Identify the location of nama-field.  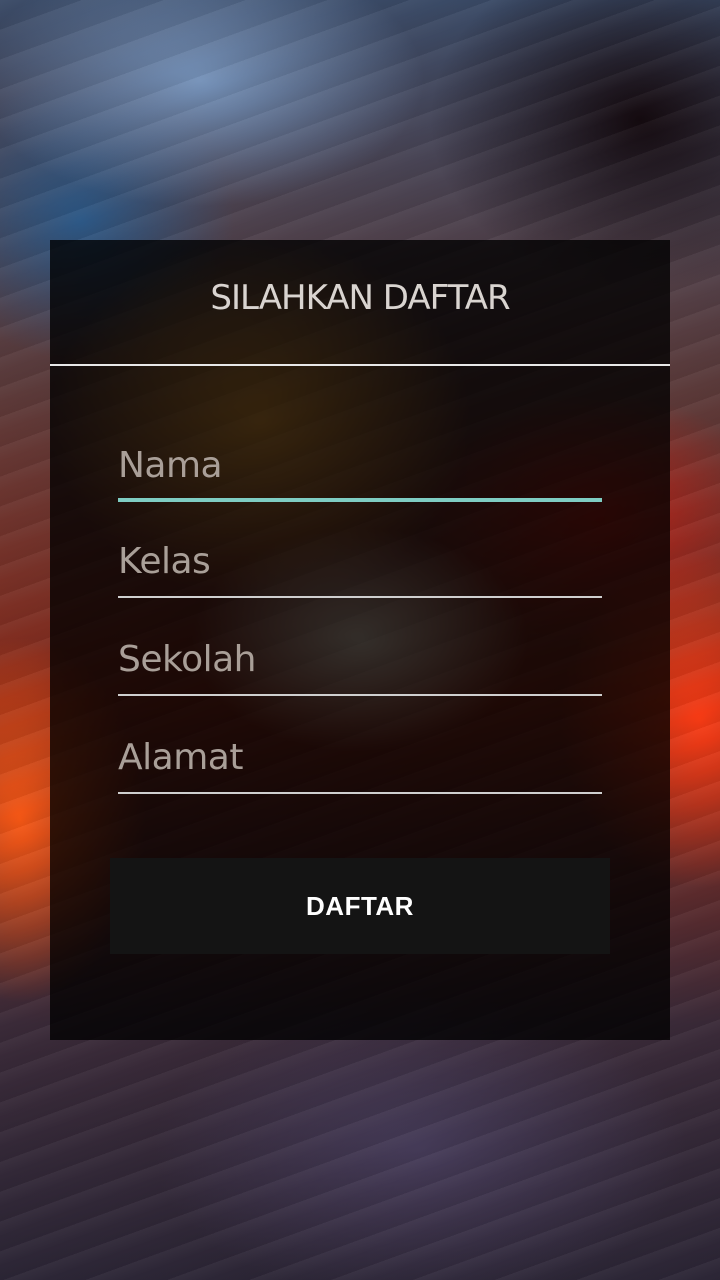
(360, 467).